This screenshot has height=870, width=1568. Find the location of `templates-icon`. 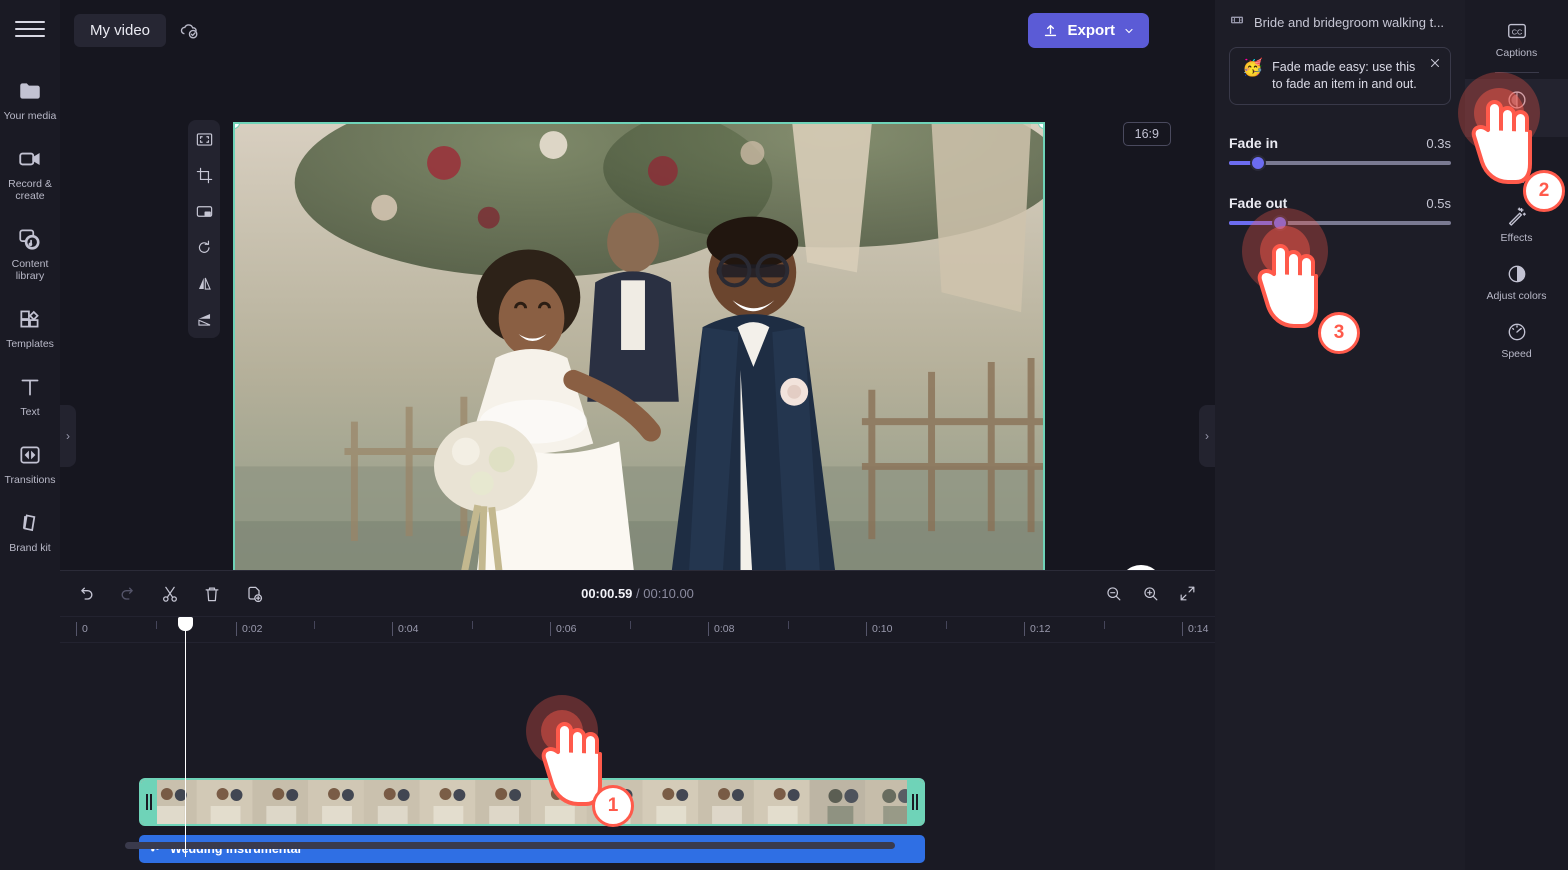

templates-icon is located at coordinates (30, 319).